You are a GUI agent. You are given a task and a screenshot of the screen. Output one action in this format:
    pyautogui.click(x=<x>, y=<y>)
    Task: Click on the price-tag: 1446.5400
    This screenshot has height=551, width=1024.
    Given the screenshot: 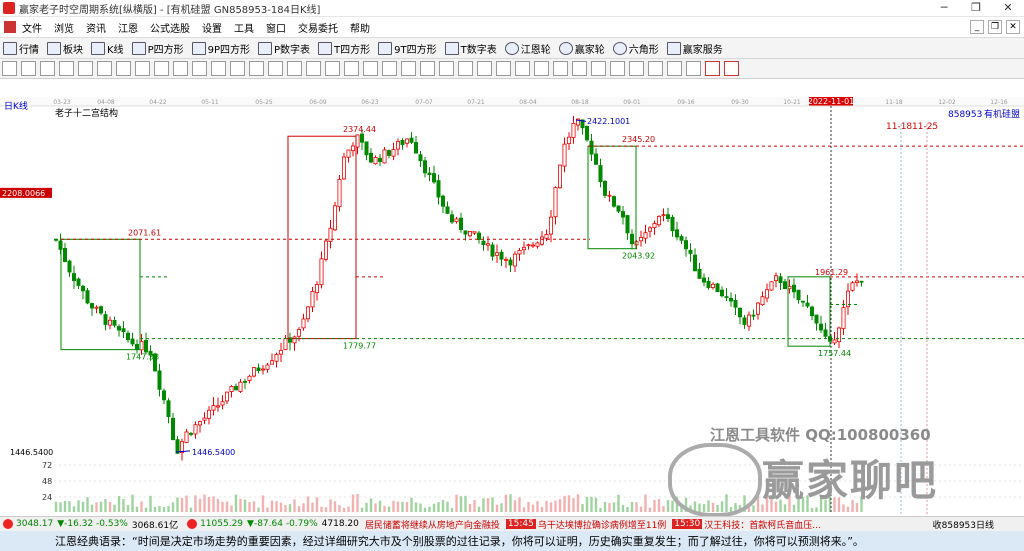 What is the action you would take?
    pyautogui.click(x=31, y=452)
    